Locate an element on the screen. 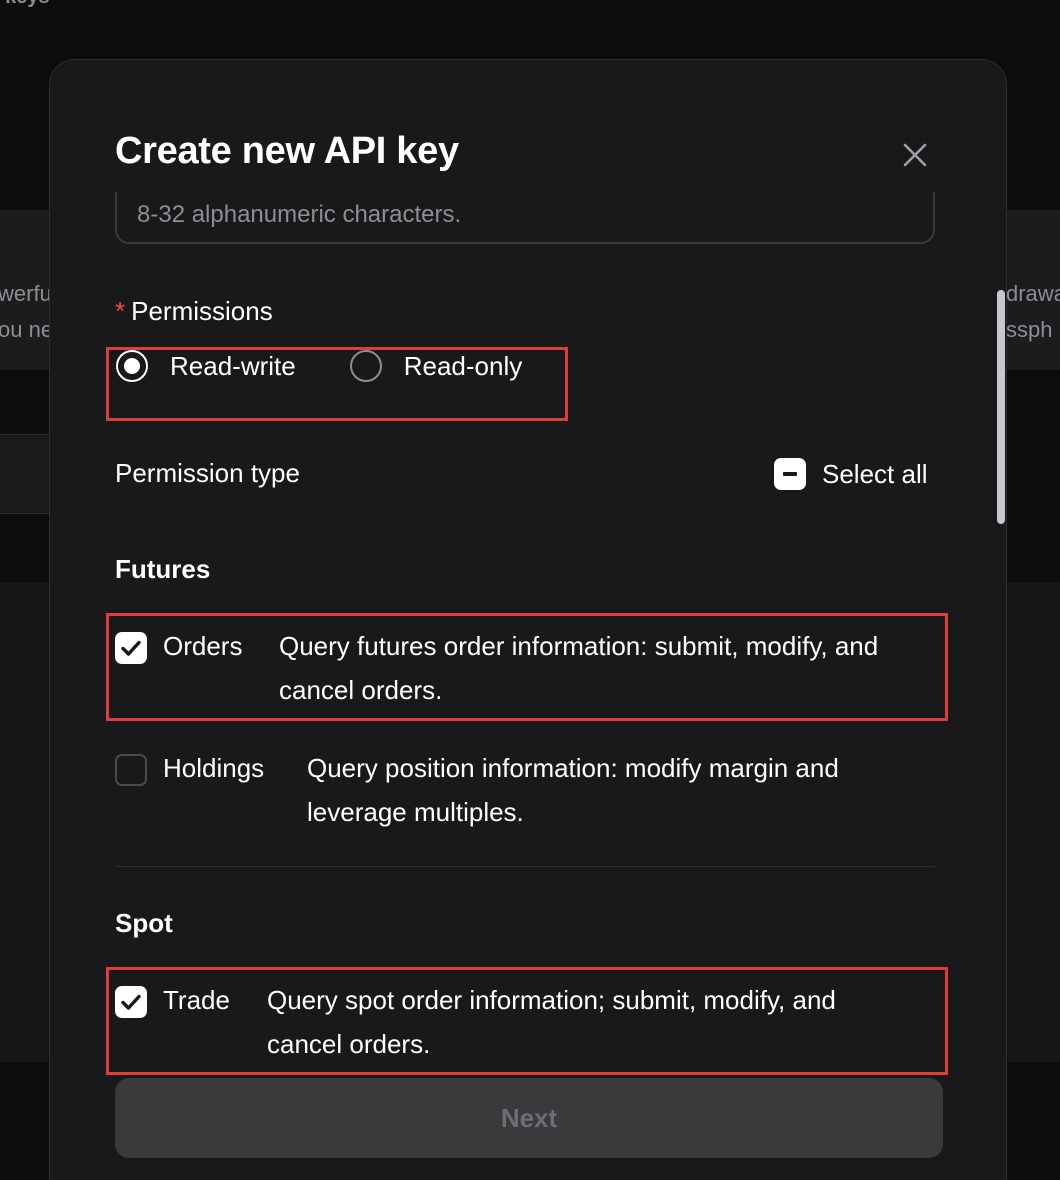 This screenshot has width=1060, height=1180. radio-read-only: Read-only is located at coordinates (436, 366).